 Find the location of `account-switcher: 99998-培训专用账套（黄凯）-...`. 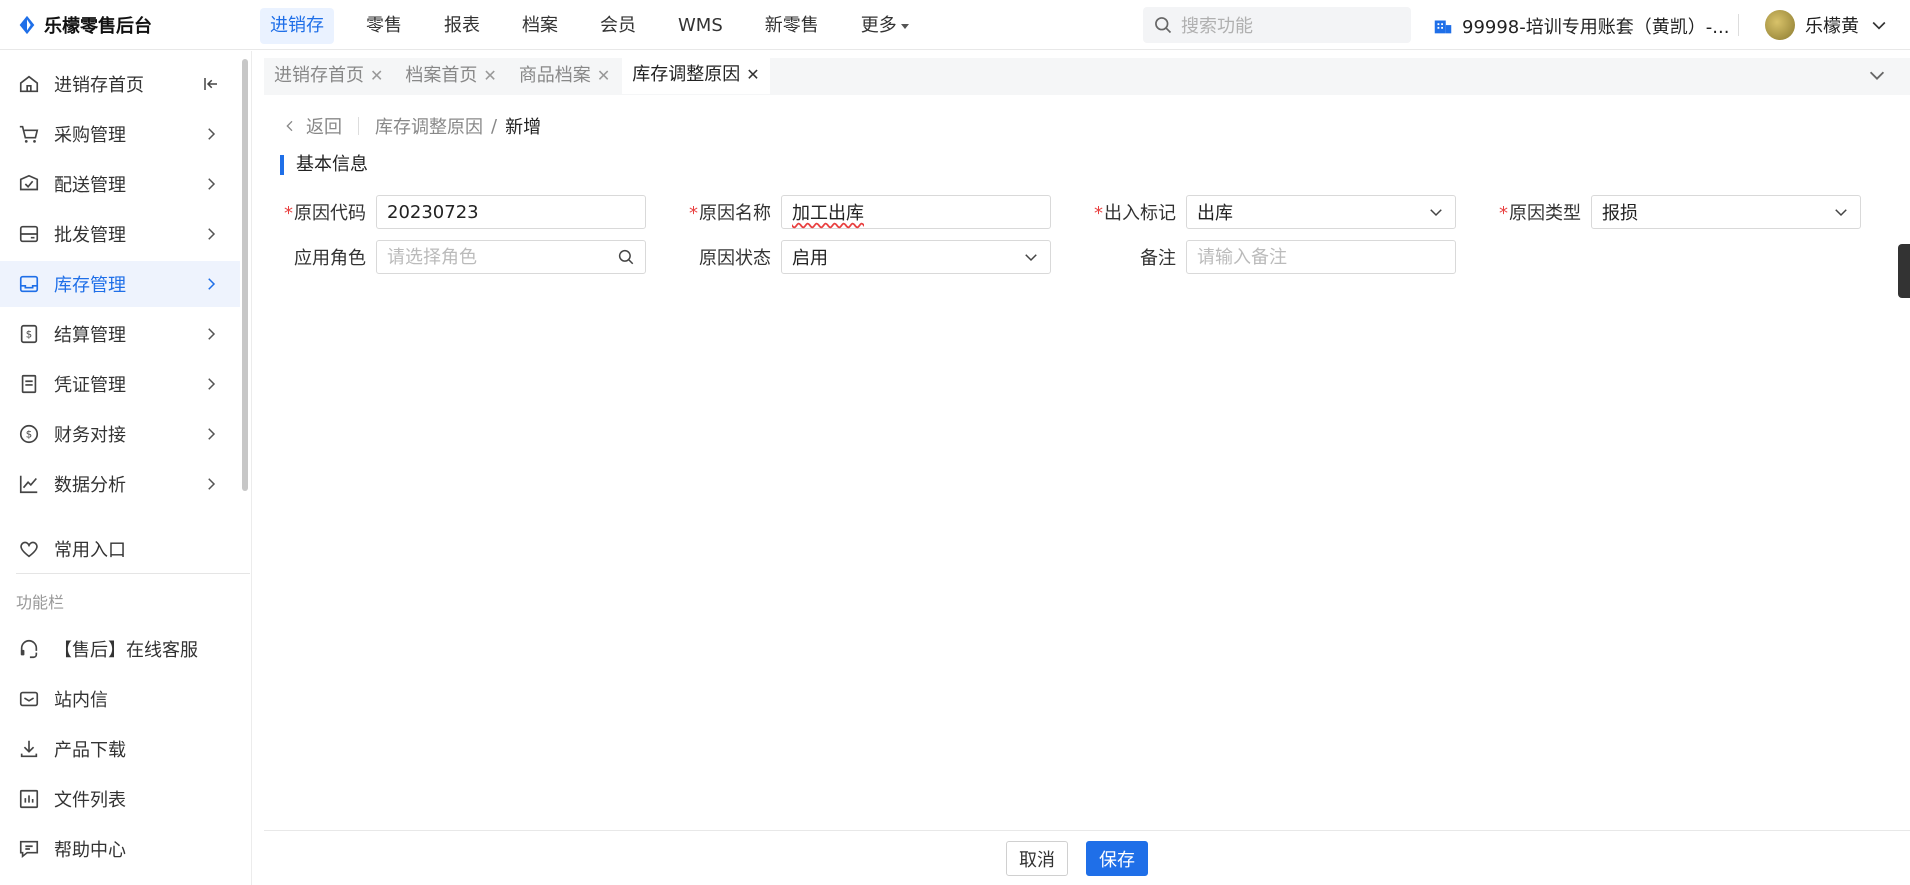

account-switcher: 99998-培训专用账套（黄凯）-... is located at coordinates (1580, 26).